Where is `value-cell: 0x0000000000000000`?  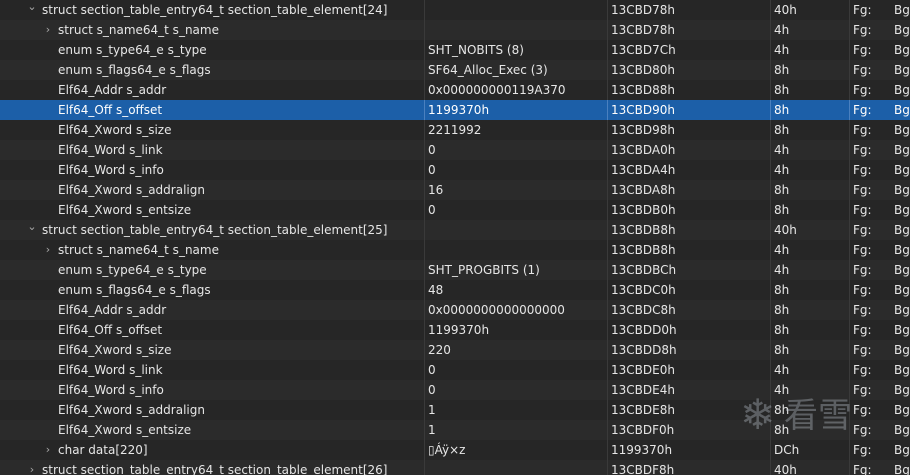 value-cell: 0x0000000000000000 is located at coordinates (515, 310).